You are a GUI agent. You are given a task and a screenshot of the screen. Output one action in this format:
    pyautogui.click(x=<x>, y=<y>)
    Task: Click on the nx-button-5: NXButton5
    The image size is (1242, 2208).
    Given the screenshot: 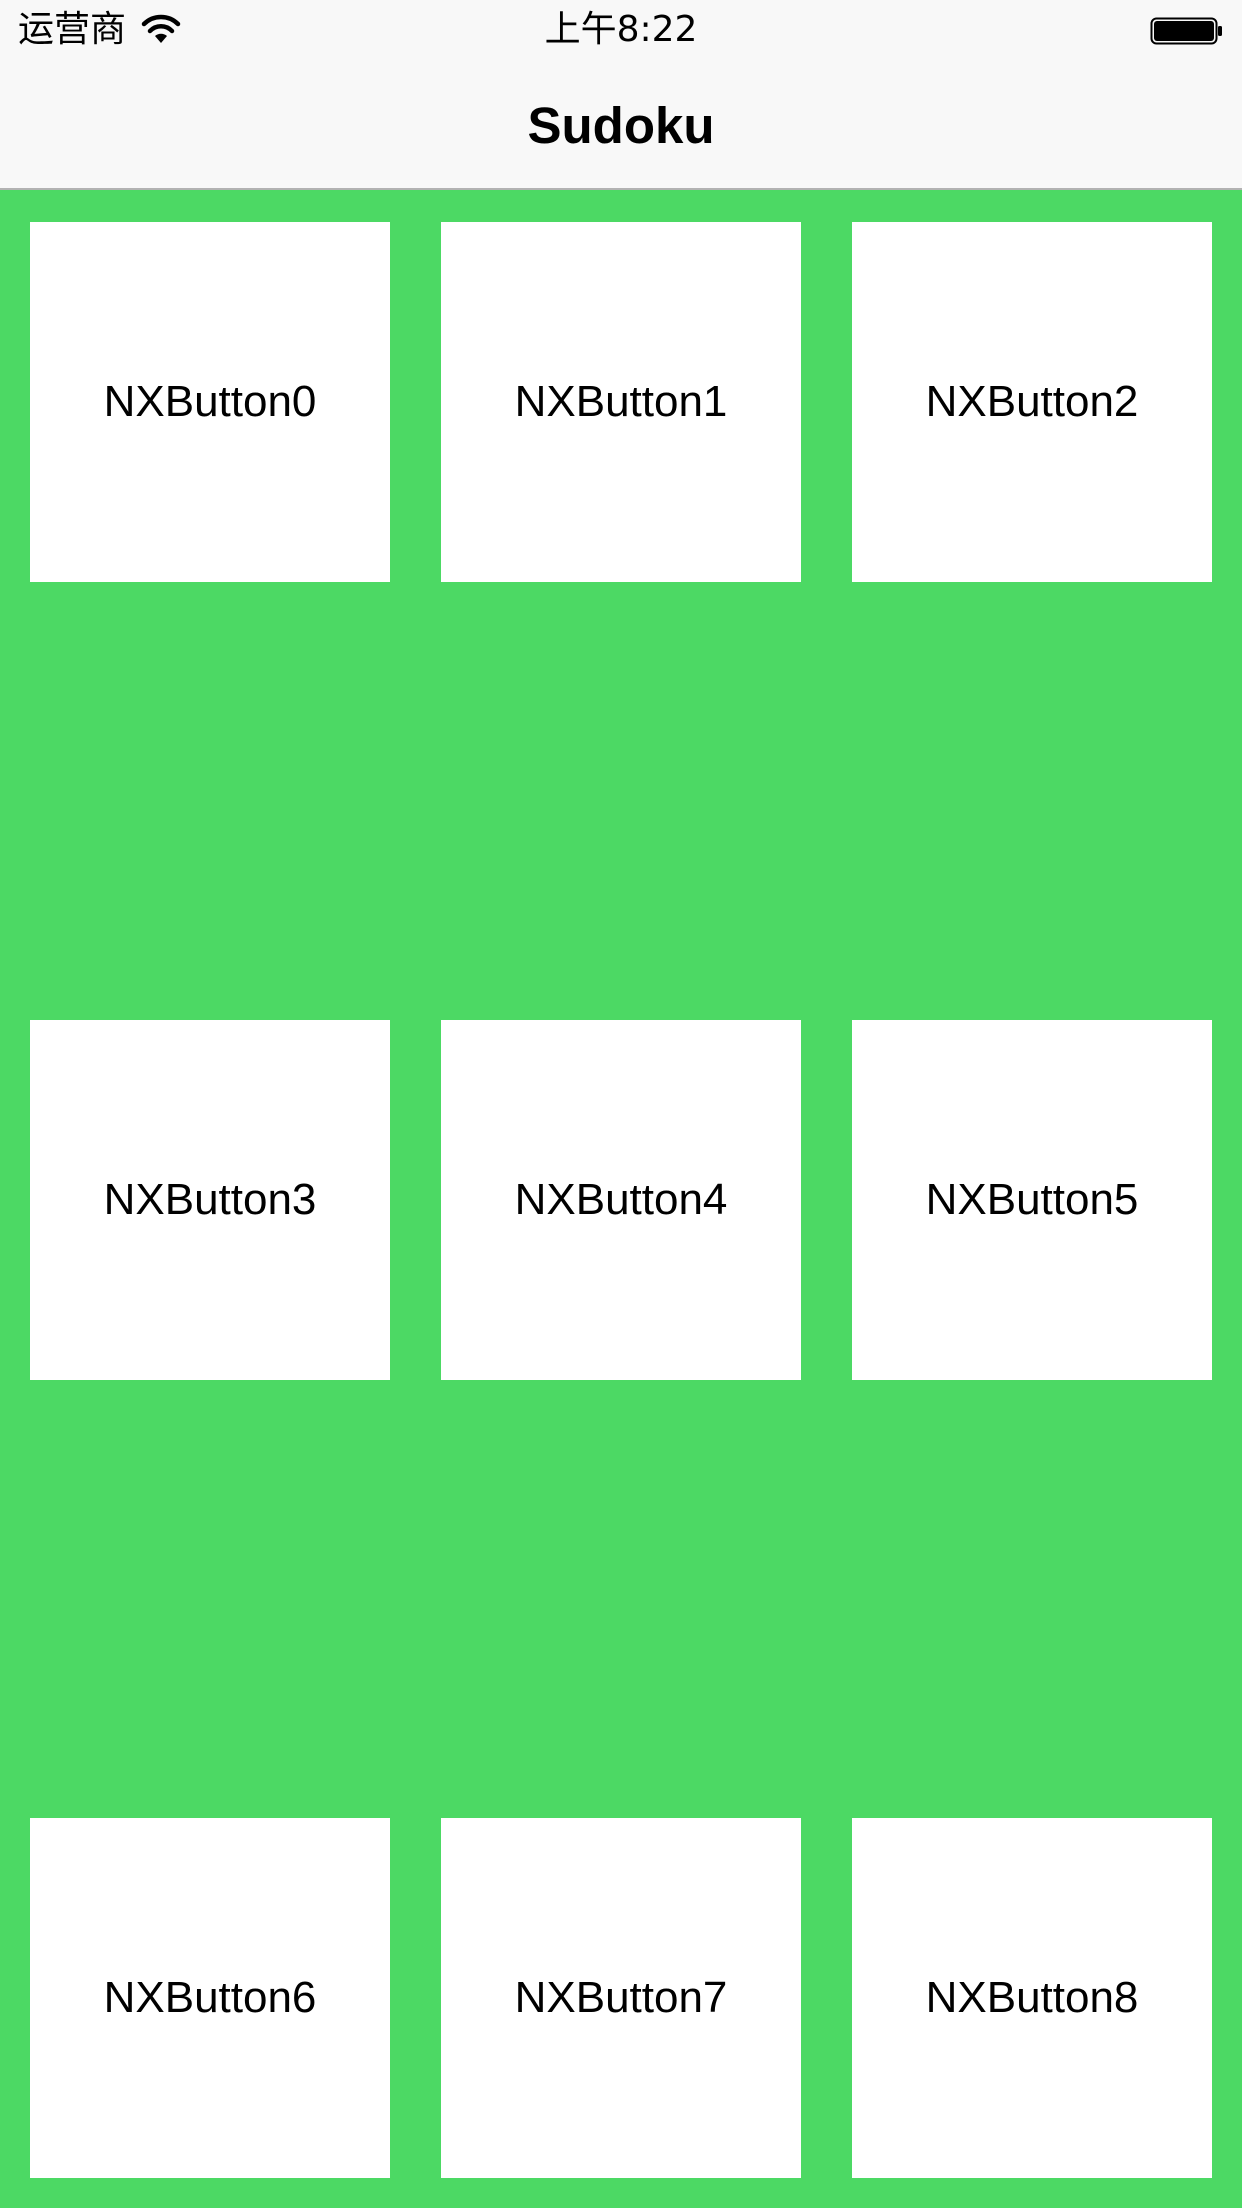 What is the action you would take?
    pyautogui.click(x=1032, y=1200)
    